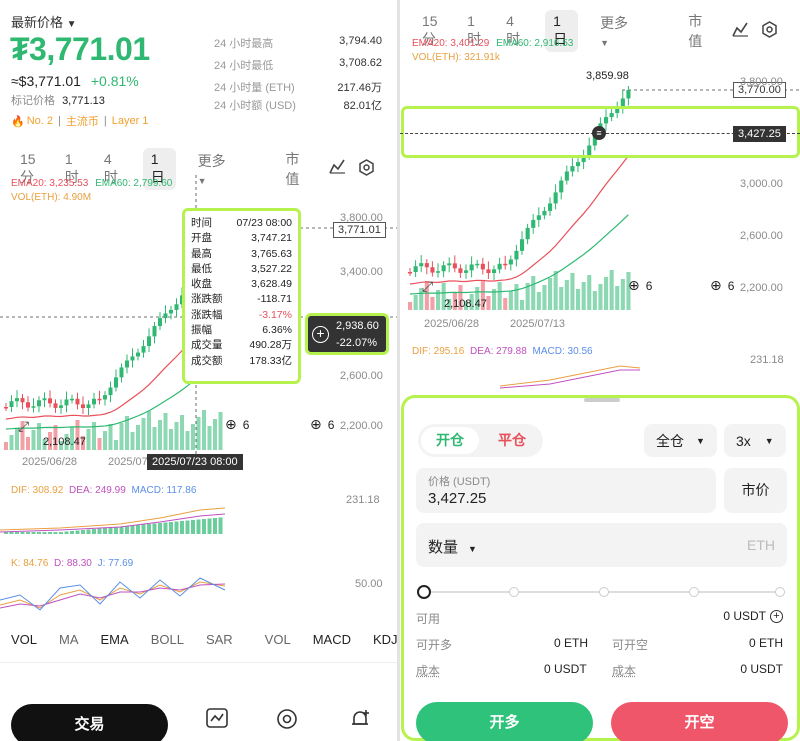 The width and height of the screenshot is (800, 741). Describe the element at coordinates (755, 490) in the screenshot. I see `market-price-button: 市价` at that location.